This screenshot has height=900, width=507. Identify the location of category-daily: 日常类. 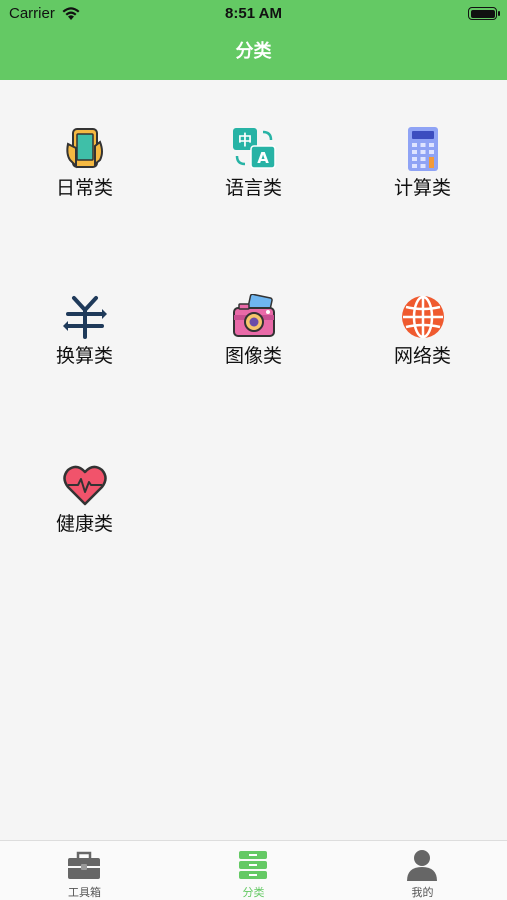
(84, 164).